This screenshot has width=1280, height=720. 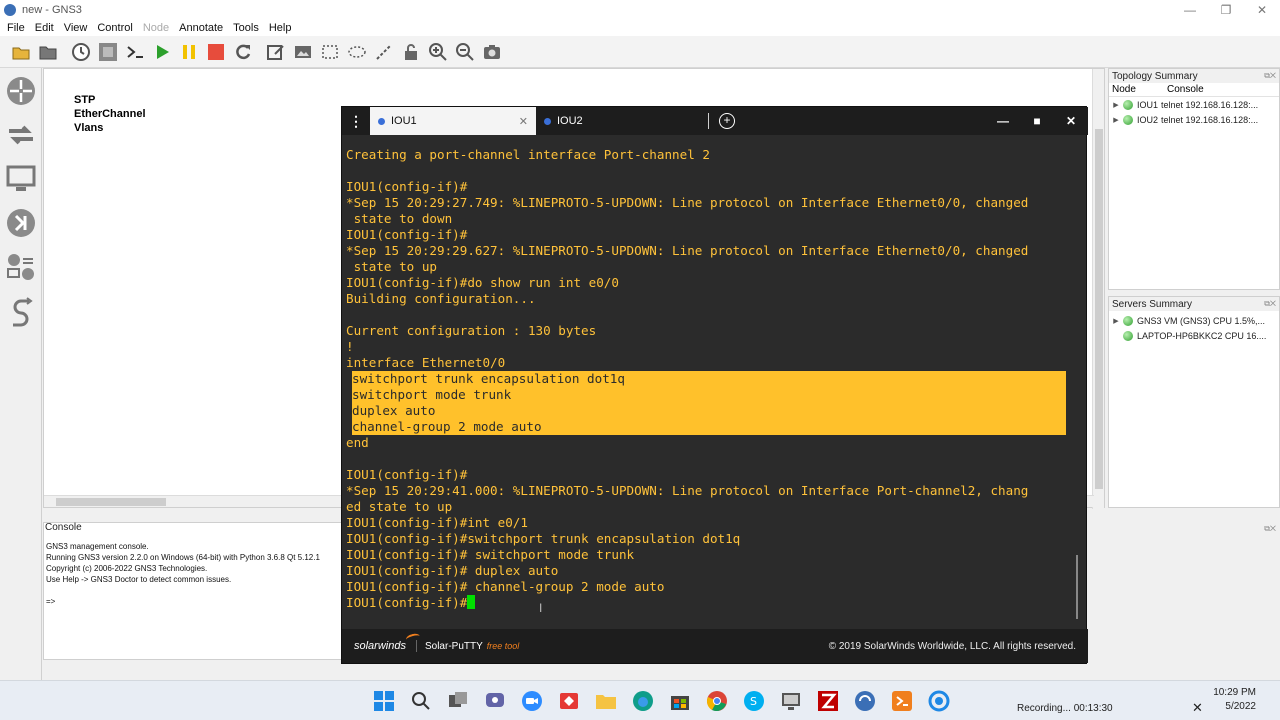 What do you see at coordinates (1185, 89) in the screenshot?
I see `column-console: Console` at bounding box center [1185, 89].